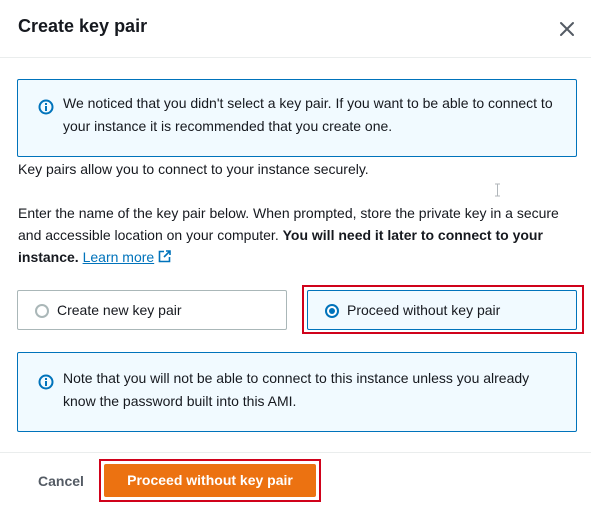 This screenshot has height=505, width=591. What do you see at coordinates (424, 310) in the screenshot?
I see `proceed-without-key-pair-label: Proceed without key pair` at bounding box center [424, 310].